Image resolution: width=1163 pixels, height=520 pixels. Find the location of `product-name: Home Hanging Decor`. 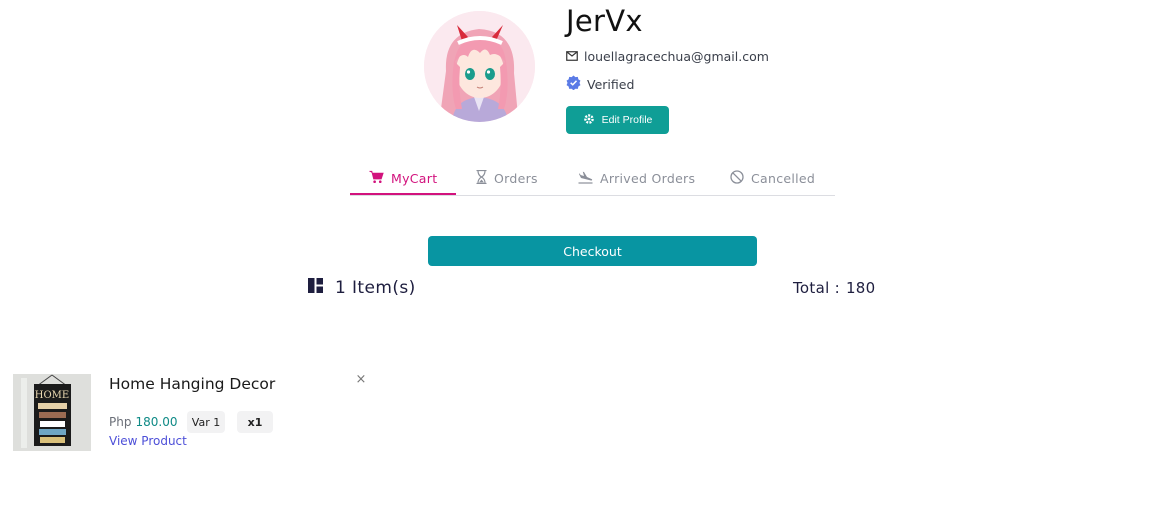

product-name: Home Hanging Decor is located at coordinates (192, 384).